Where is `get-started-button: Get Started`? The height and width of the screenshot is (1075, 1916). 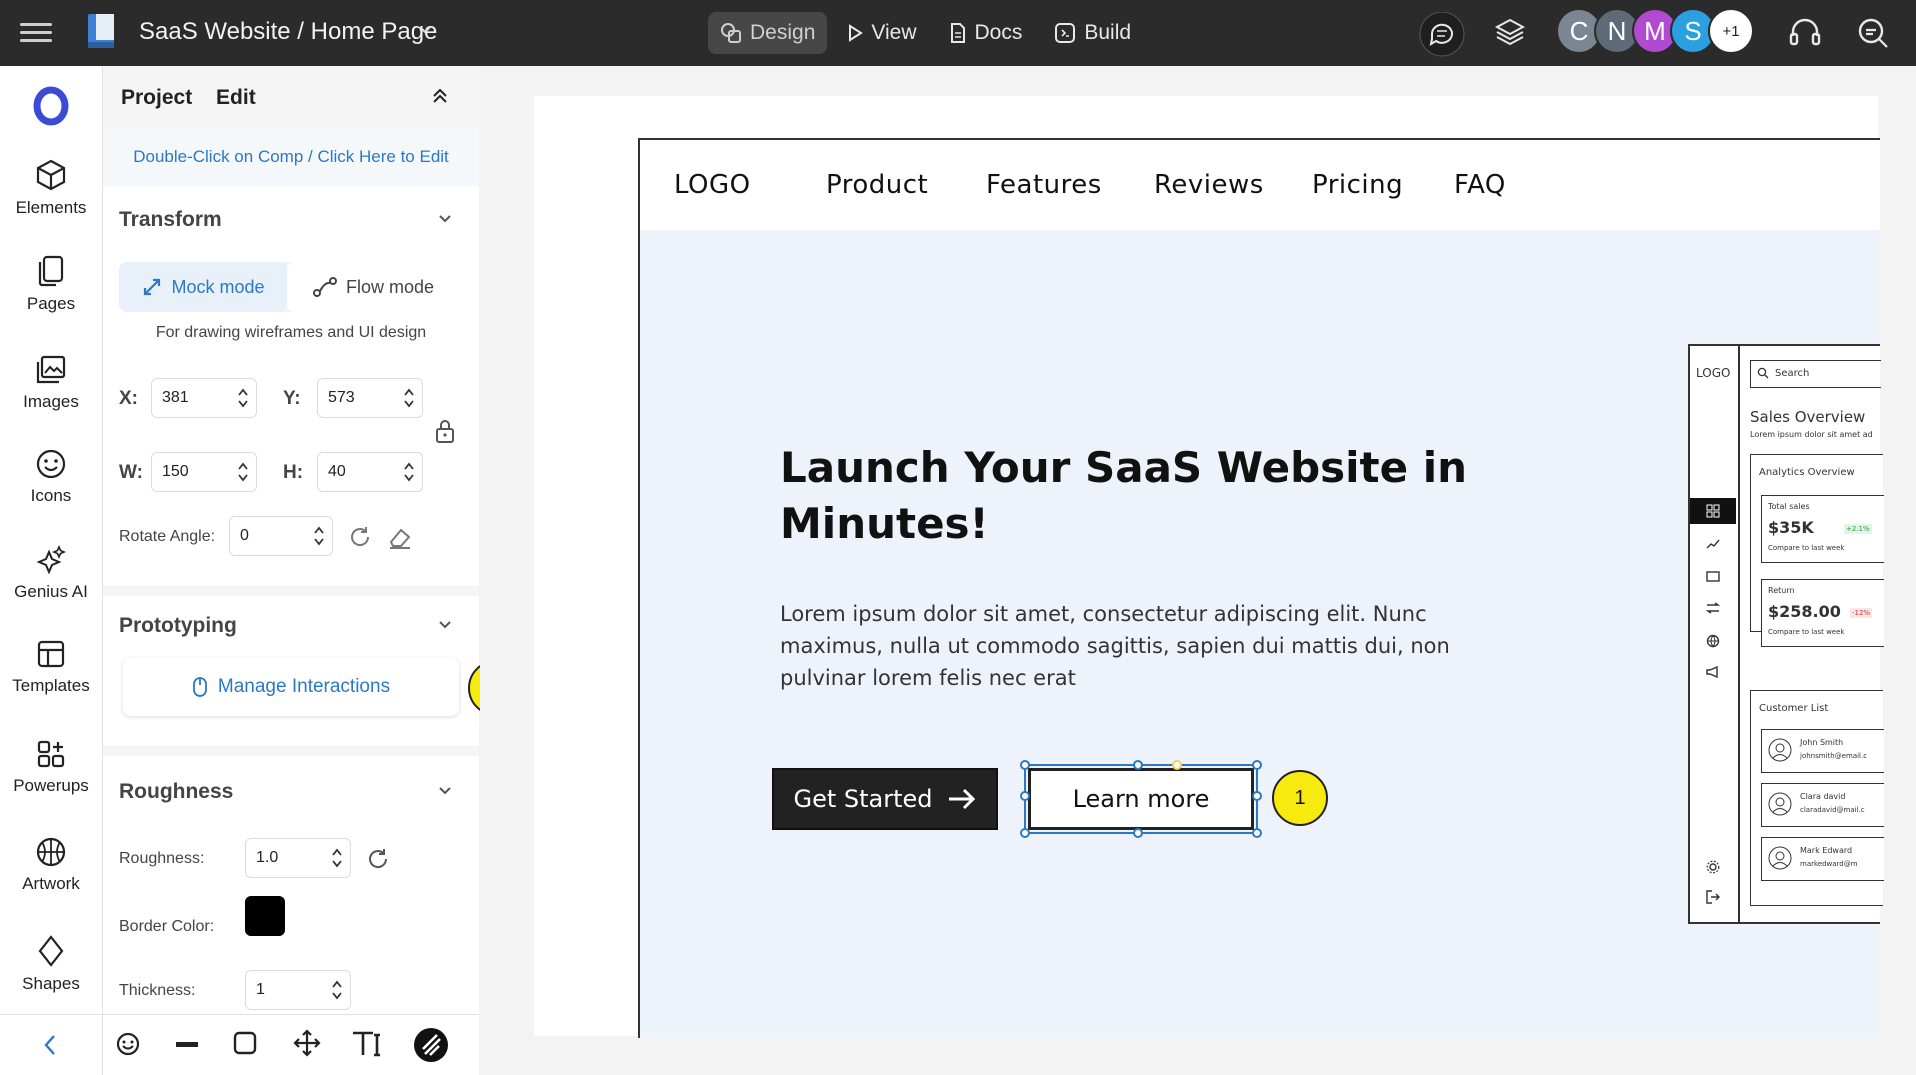
get-started-button: Get Started is located at coordinates (885, 799).